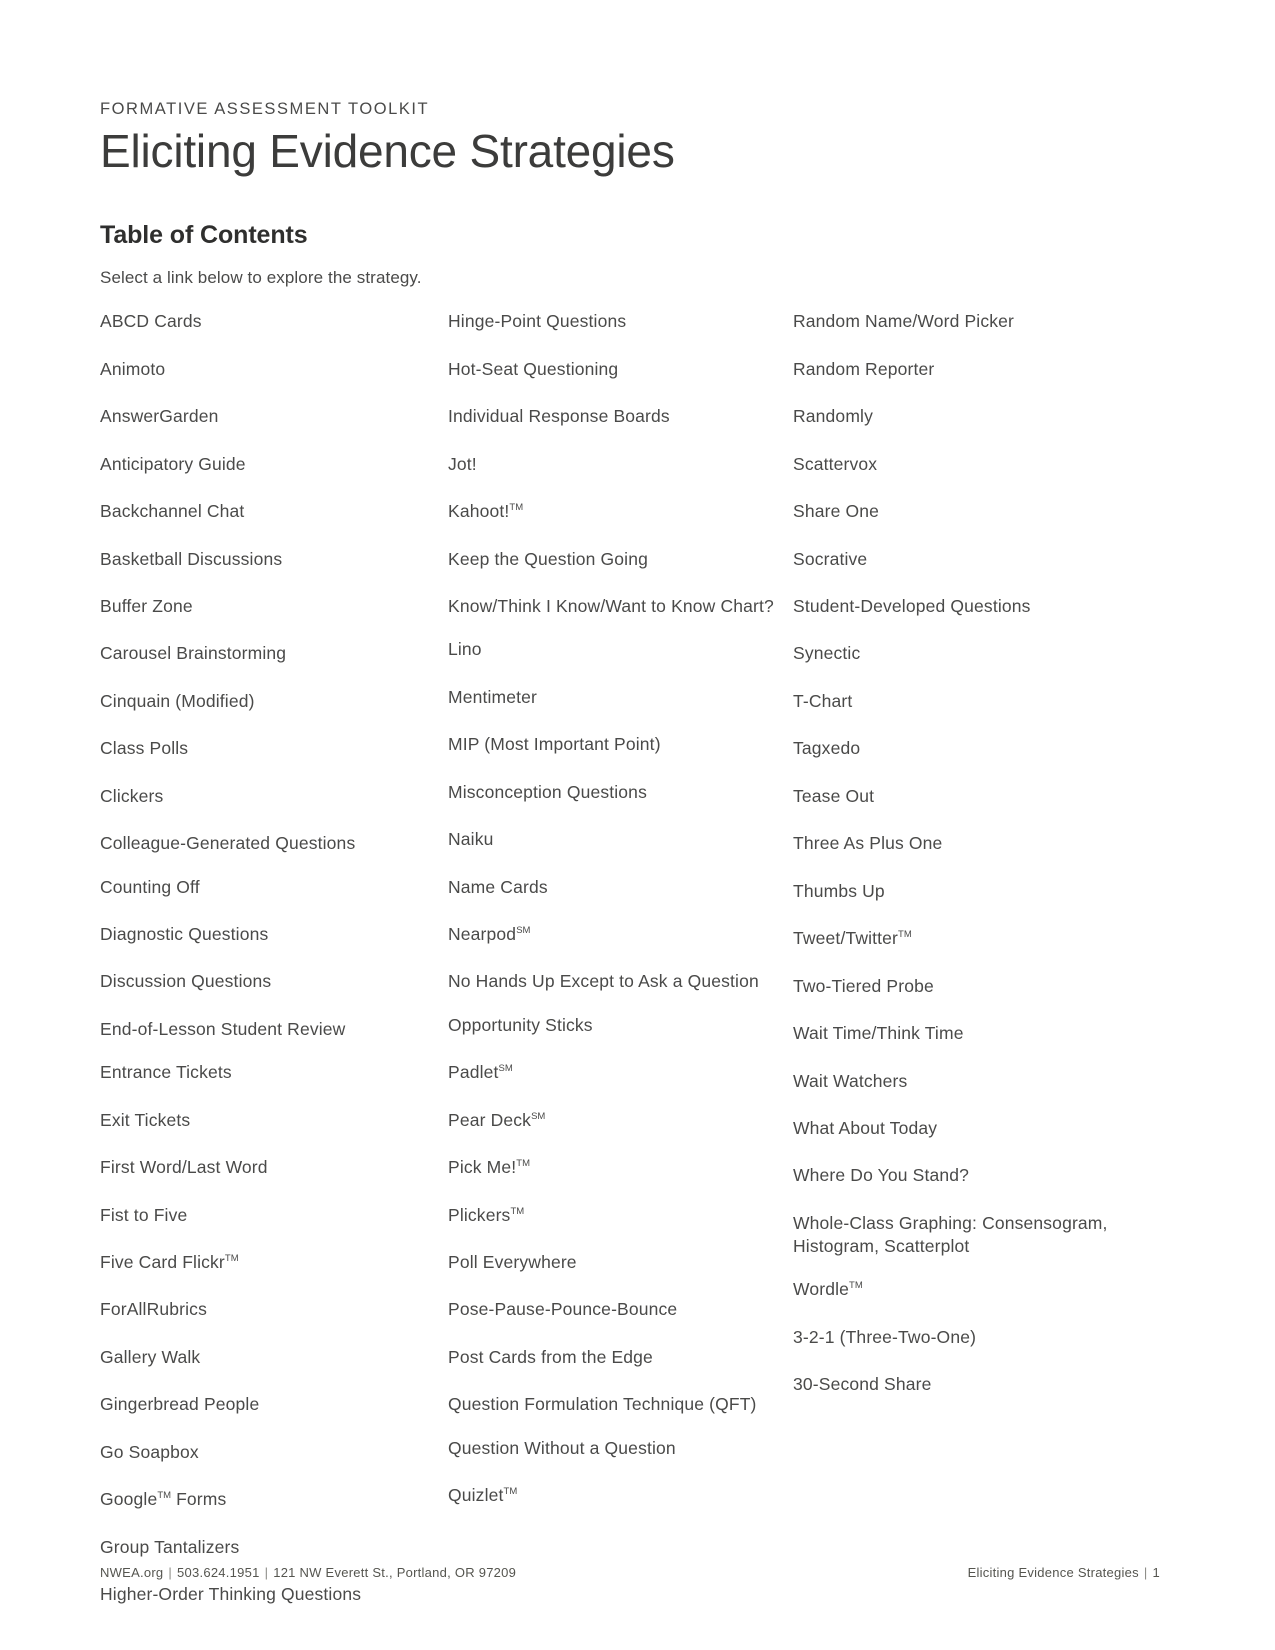 This screenshot has height=1650, width=1275. What do you see at coordinates (274, 934) in the screenshot?
I see `toc-link: Diagnostic Questions` at bounding box center [274, 934].